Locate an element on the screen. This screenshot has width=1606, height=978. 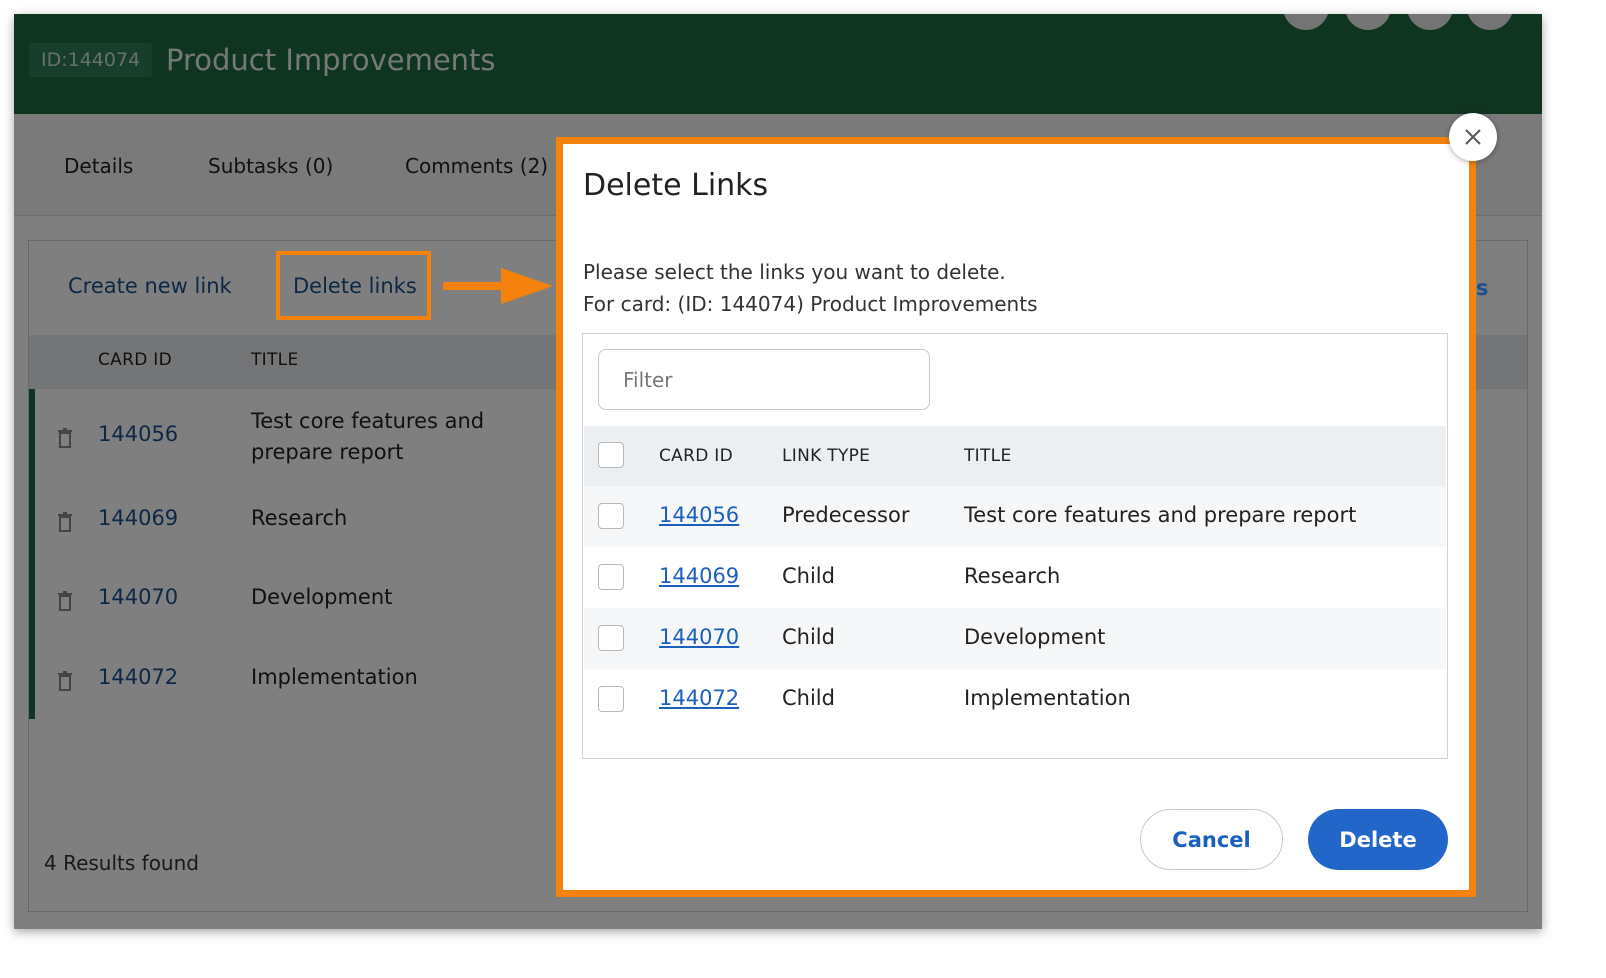
row-title: Implementation is located at coordinates (1047, 698).